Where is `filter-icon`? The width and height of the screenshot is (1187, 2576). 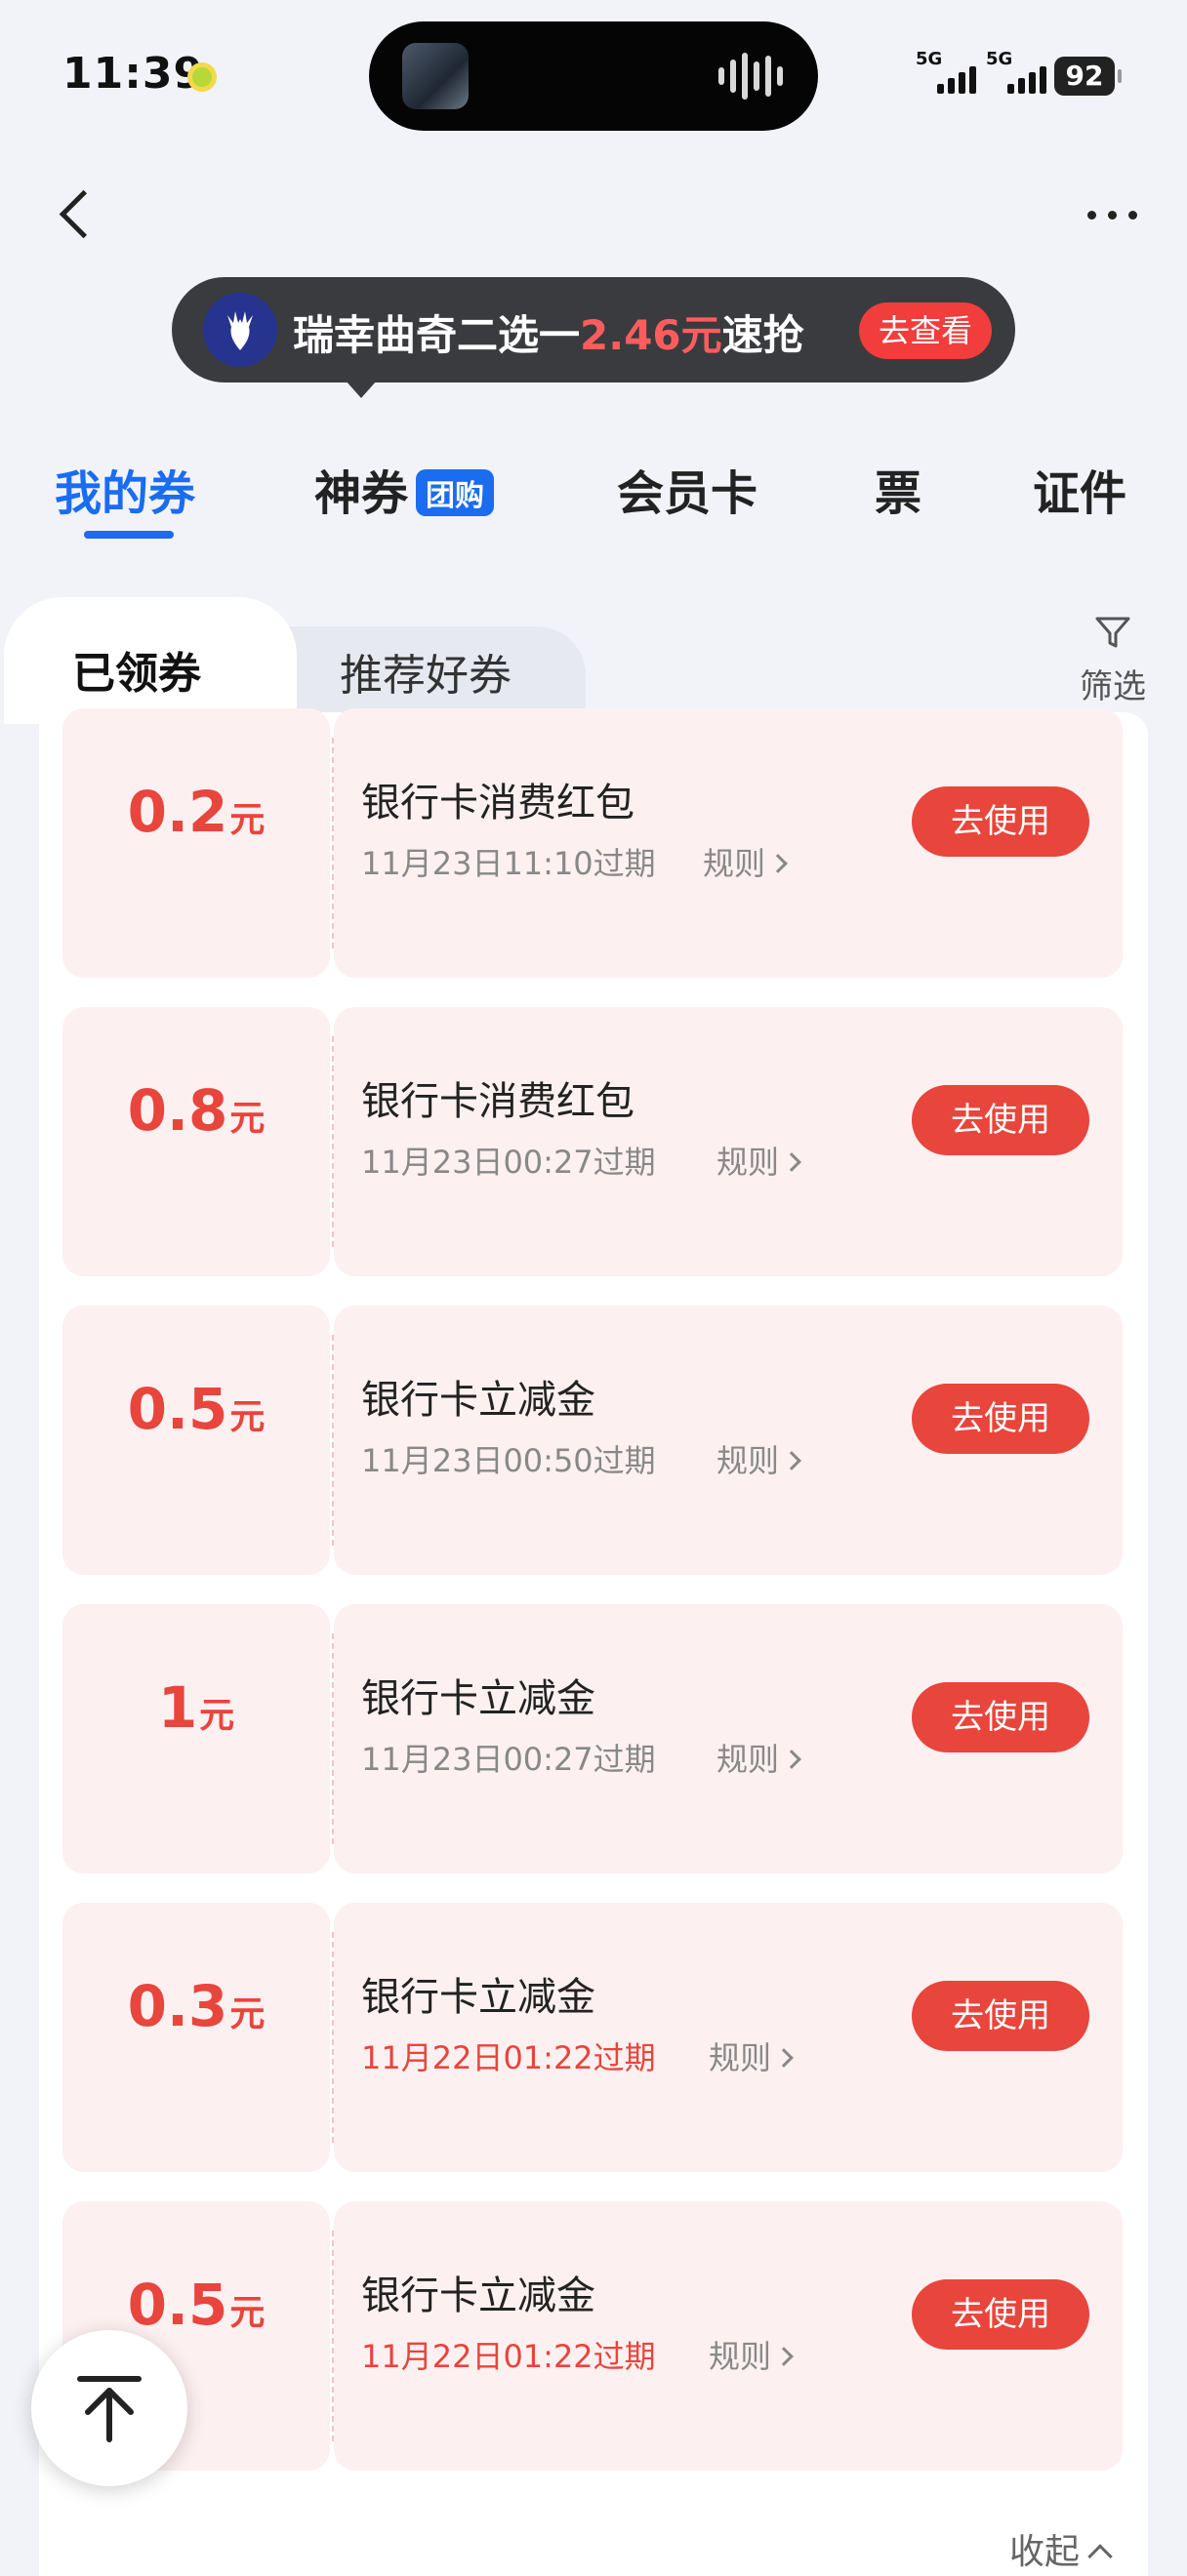 filter-icon is located at coordinates (1112, 632).